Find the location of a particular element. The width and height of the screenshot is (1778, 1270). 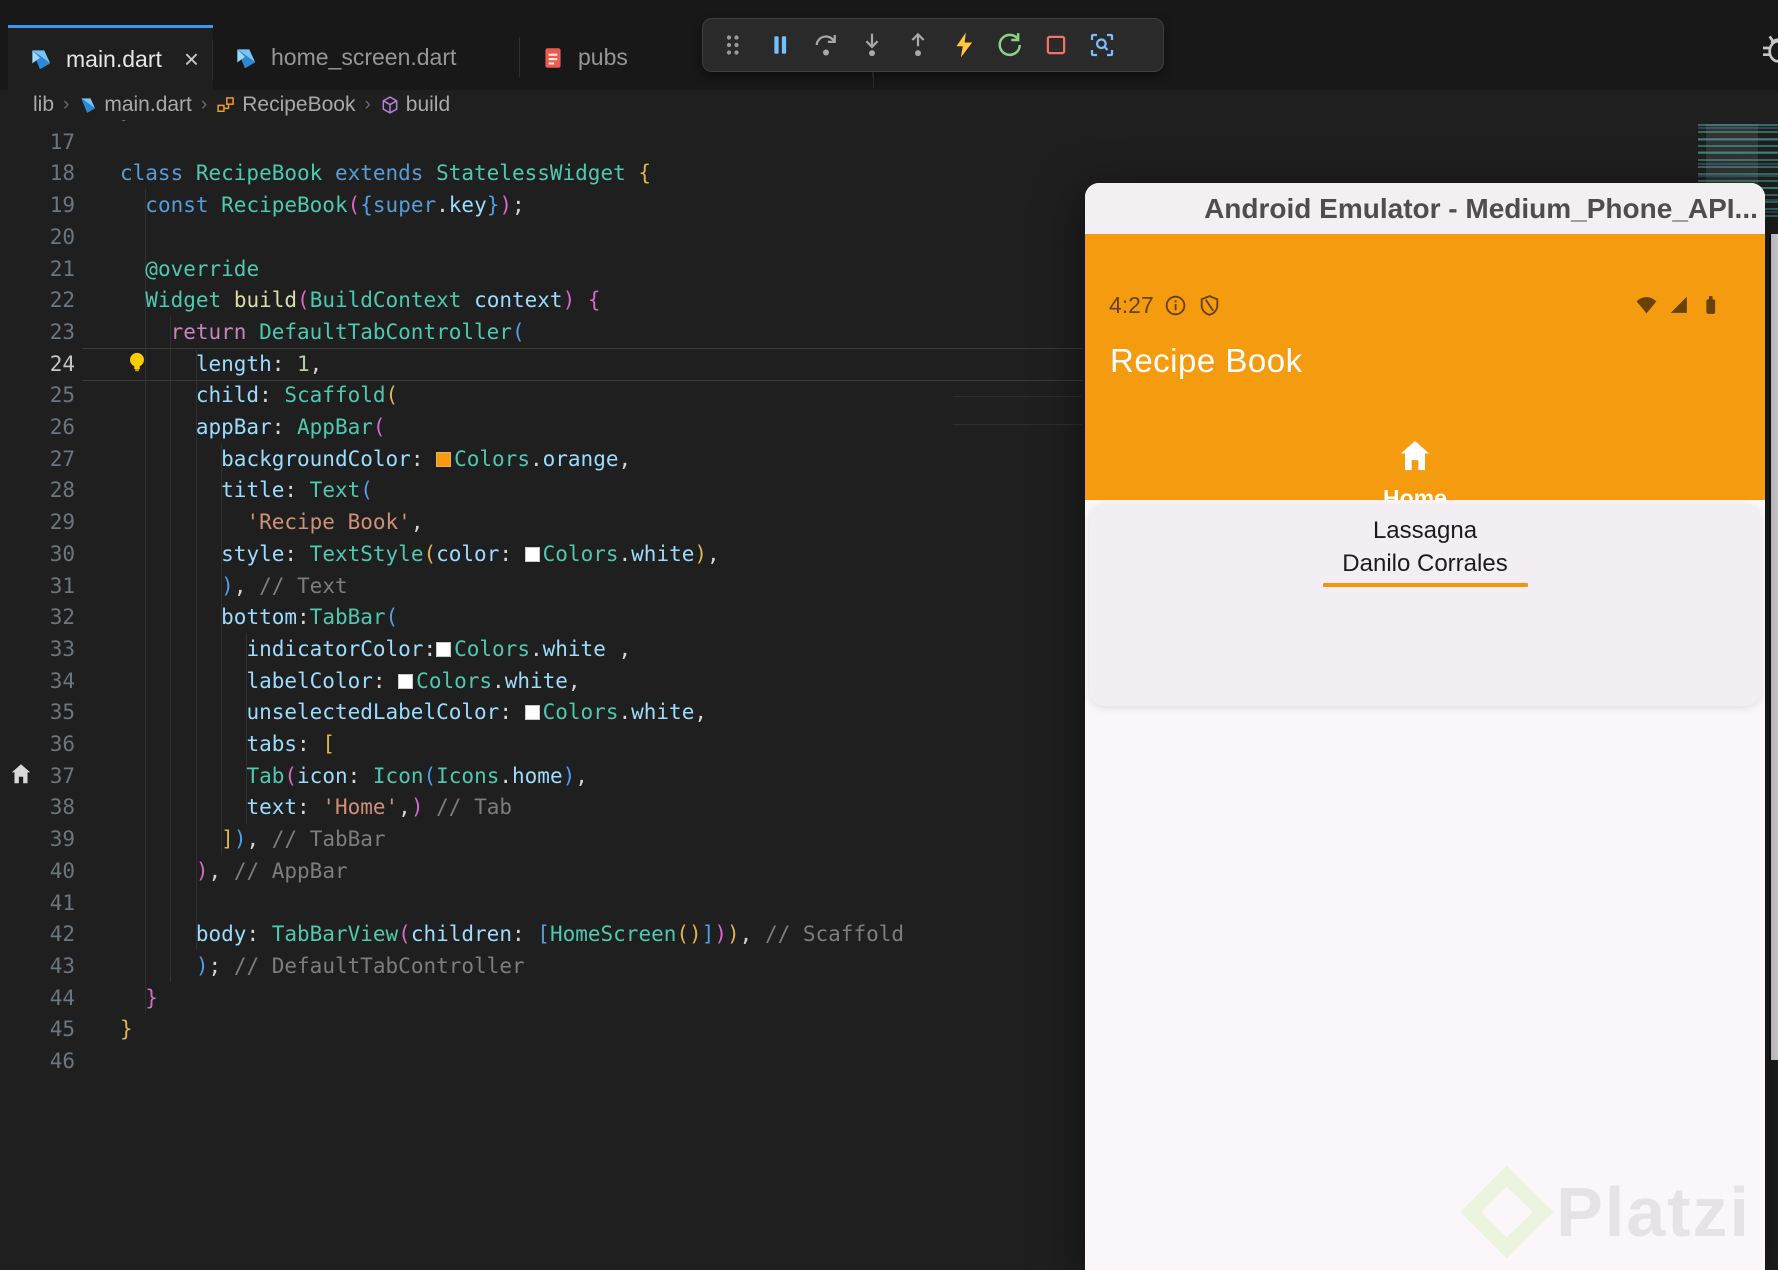

recipe-name: Lassagna is located at coordinates (1425, 530).